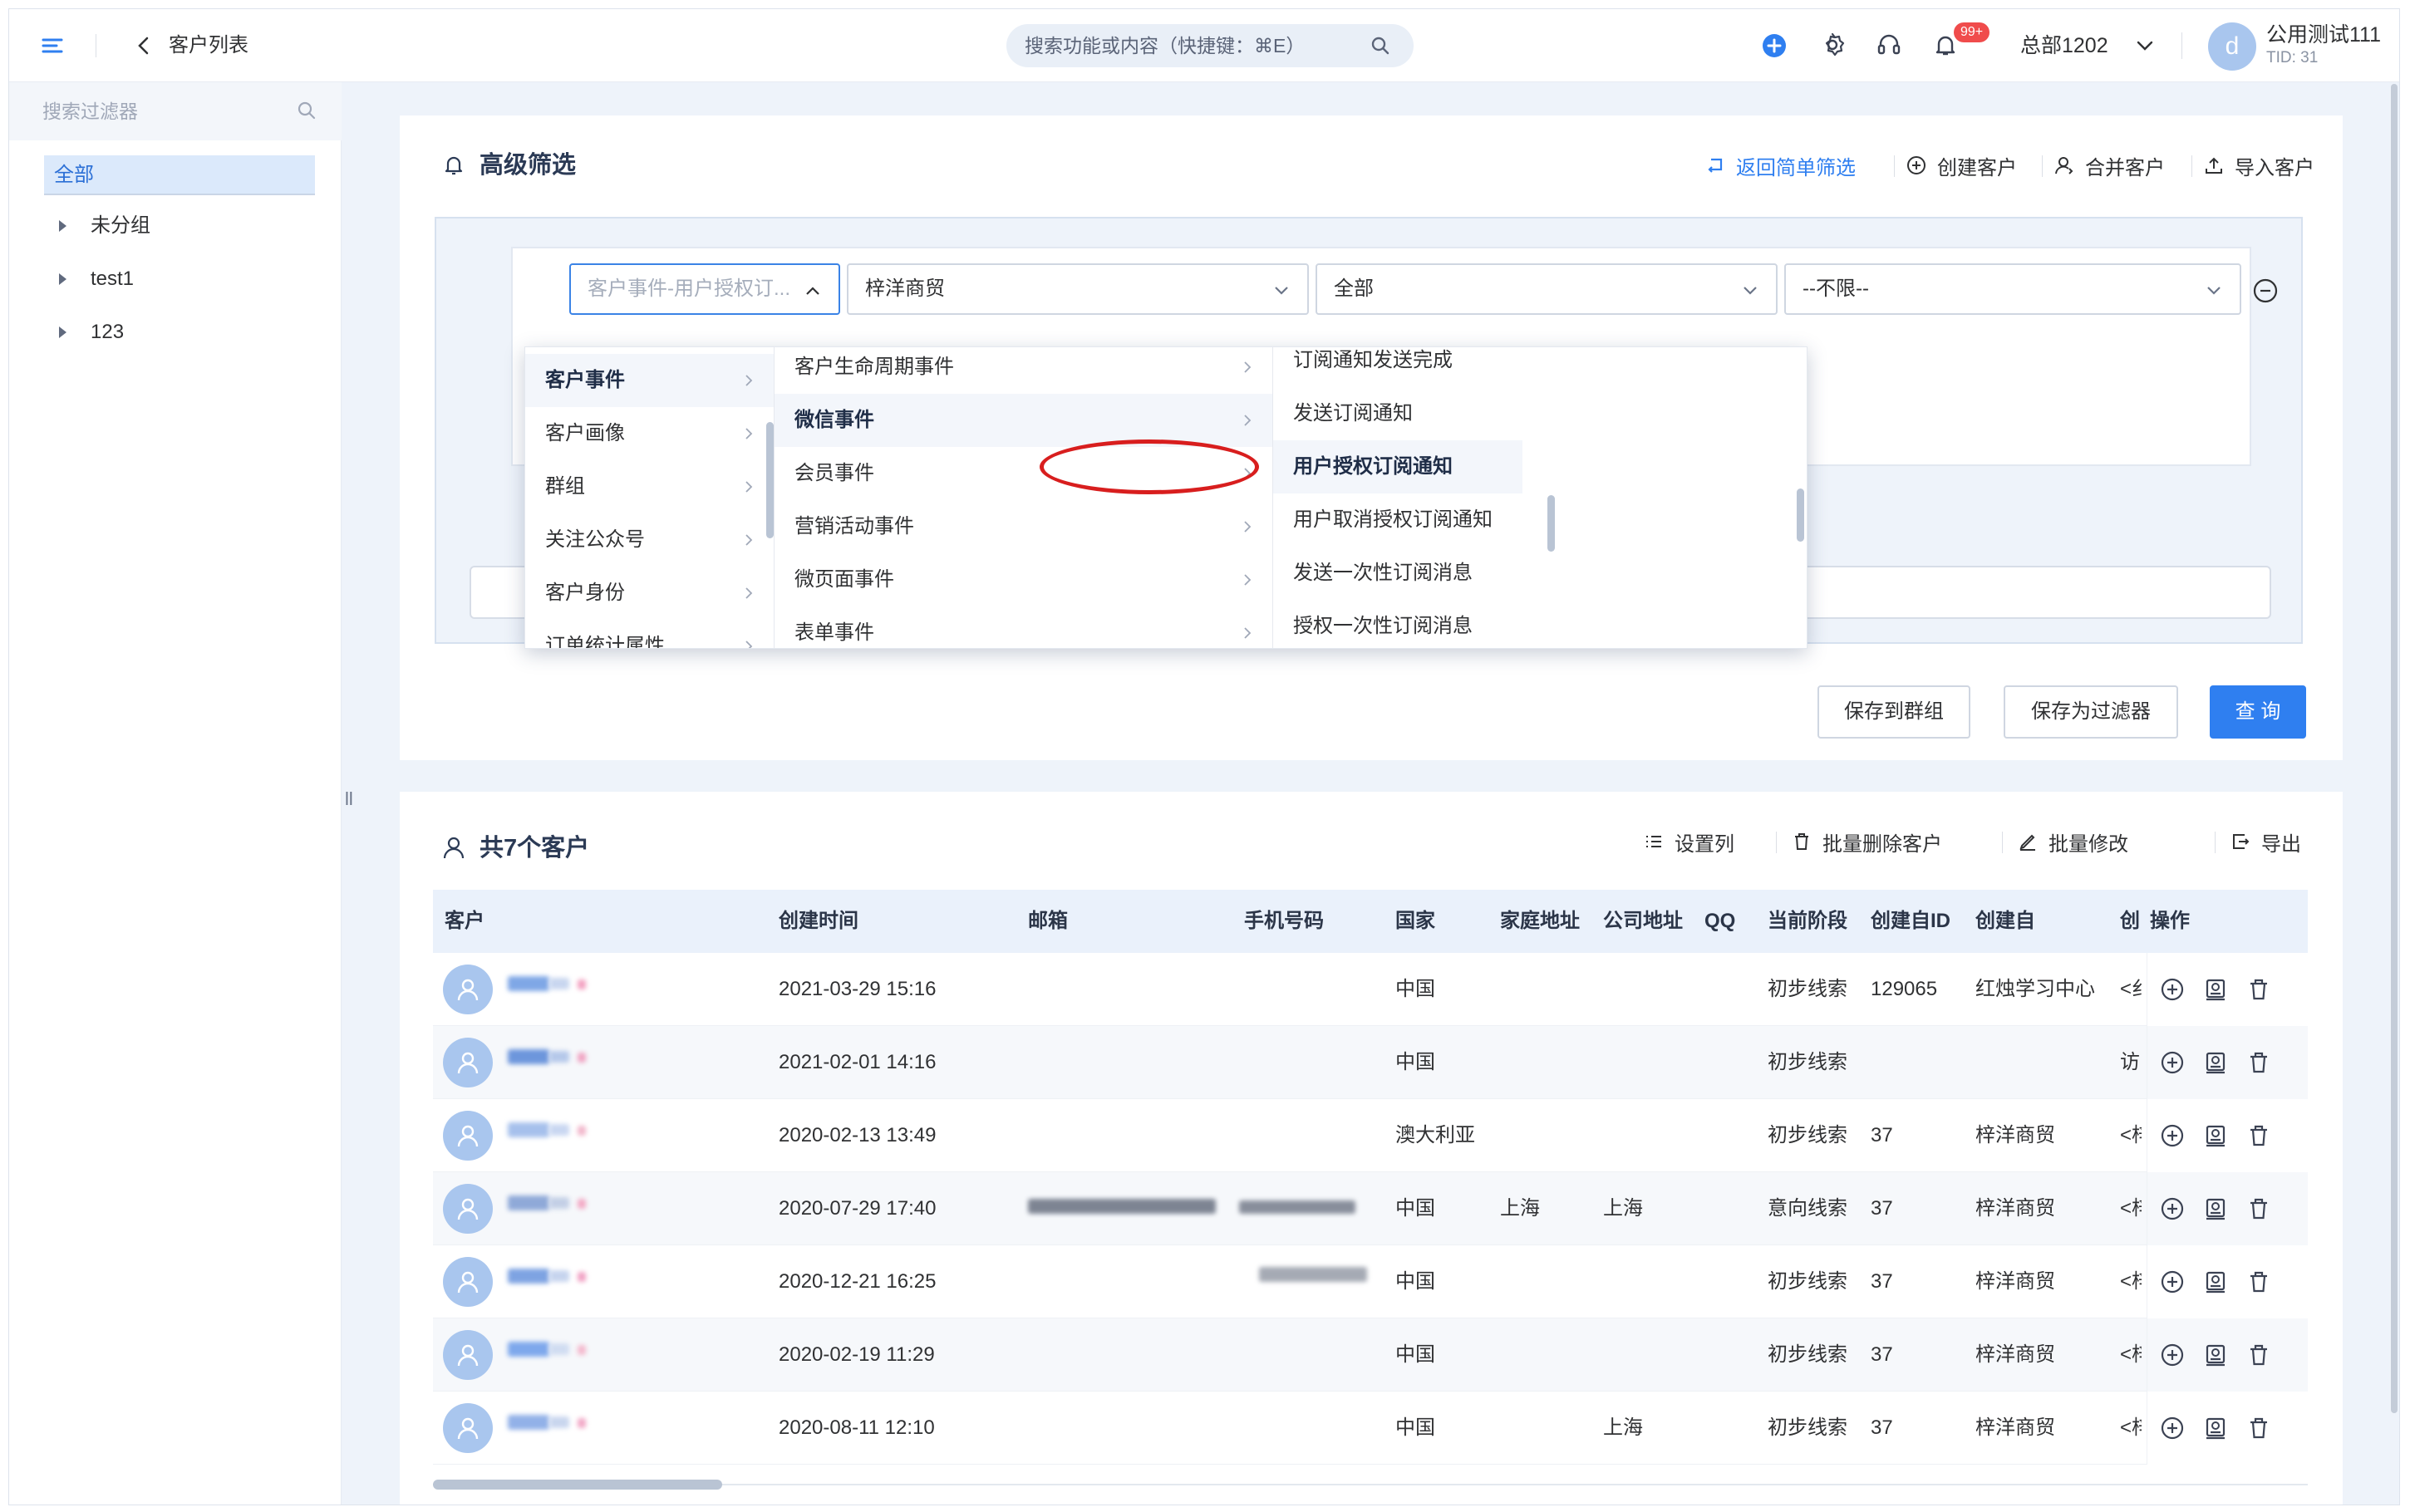 The width and height of the screenshot is (2410, 1512). I want to click on column-header: 当前阶段, so click(1807, 922).